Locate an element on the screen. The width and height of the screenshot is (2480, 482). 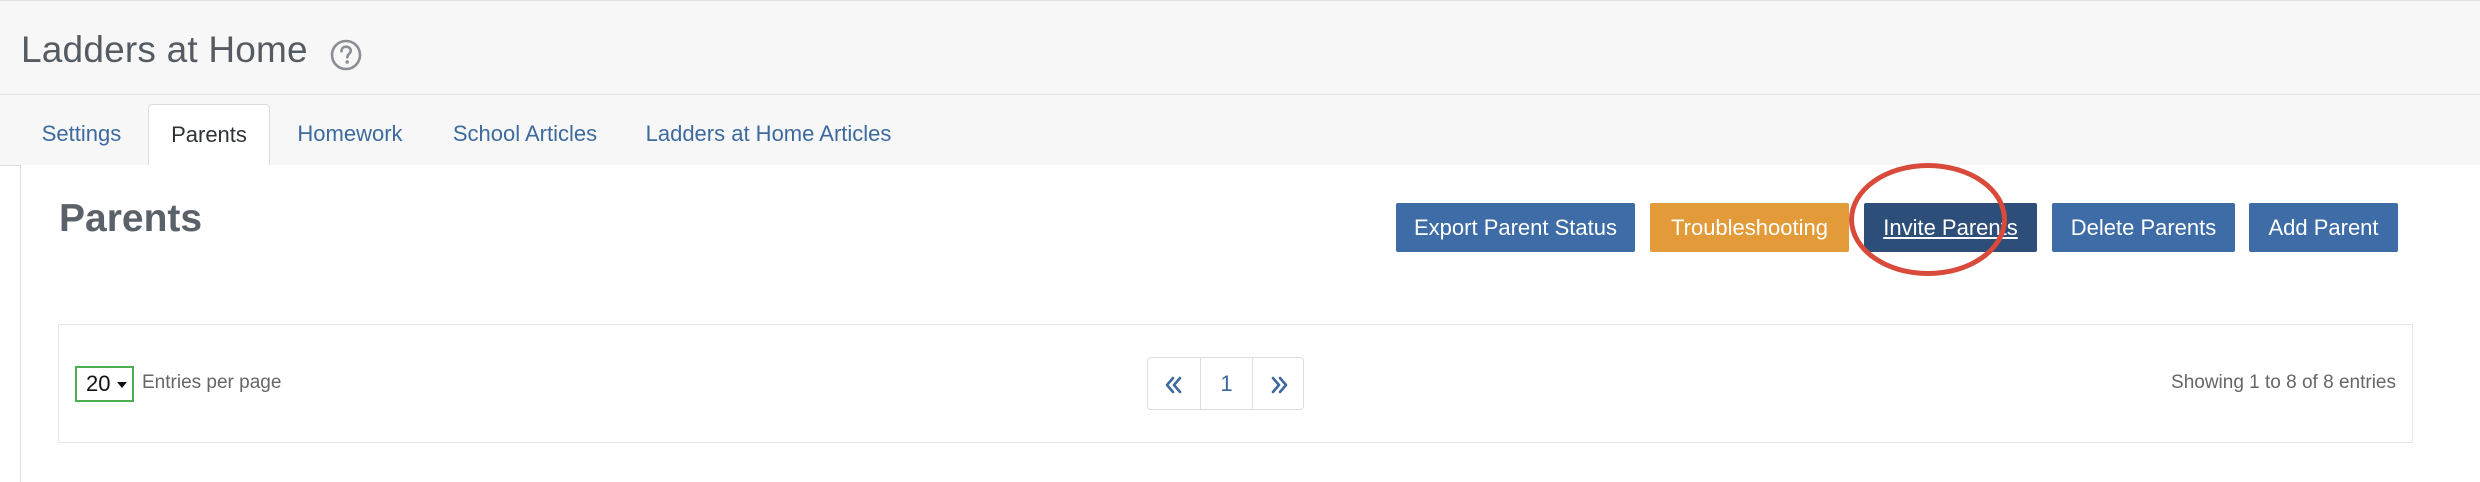
export-parent-status-button: Export Parent Status is located at coordinates (1515, 227).